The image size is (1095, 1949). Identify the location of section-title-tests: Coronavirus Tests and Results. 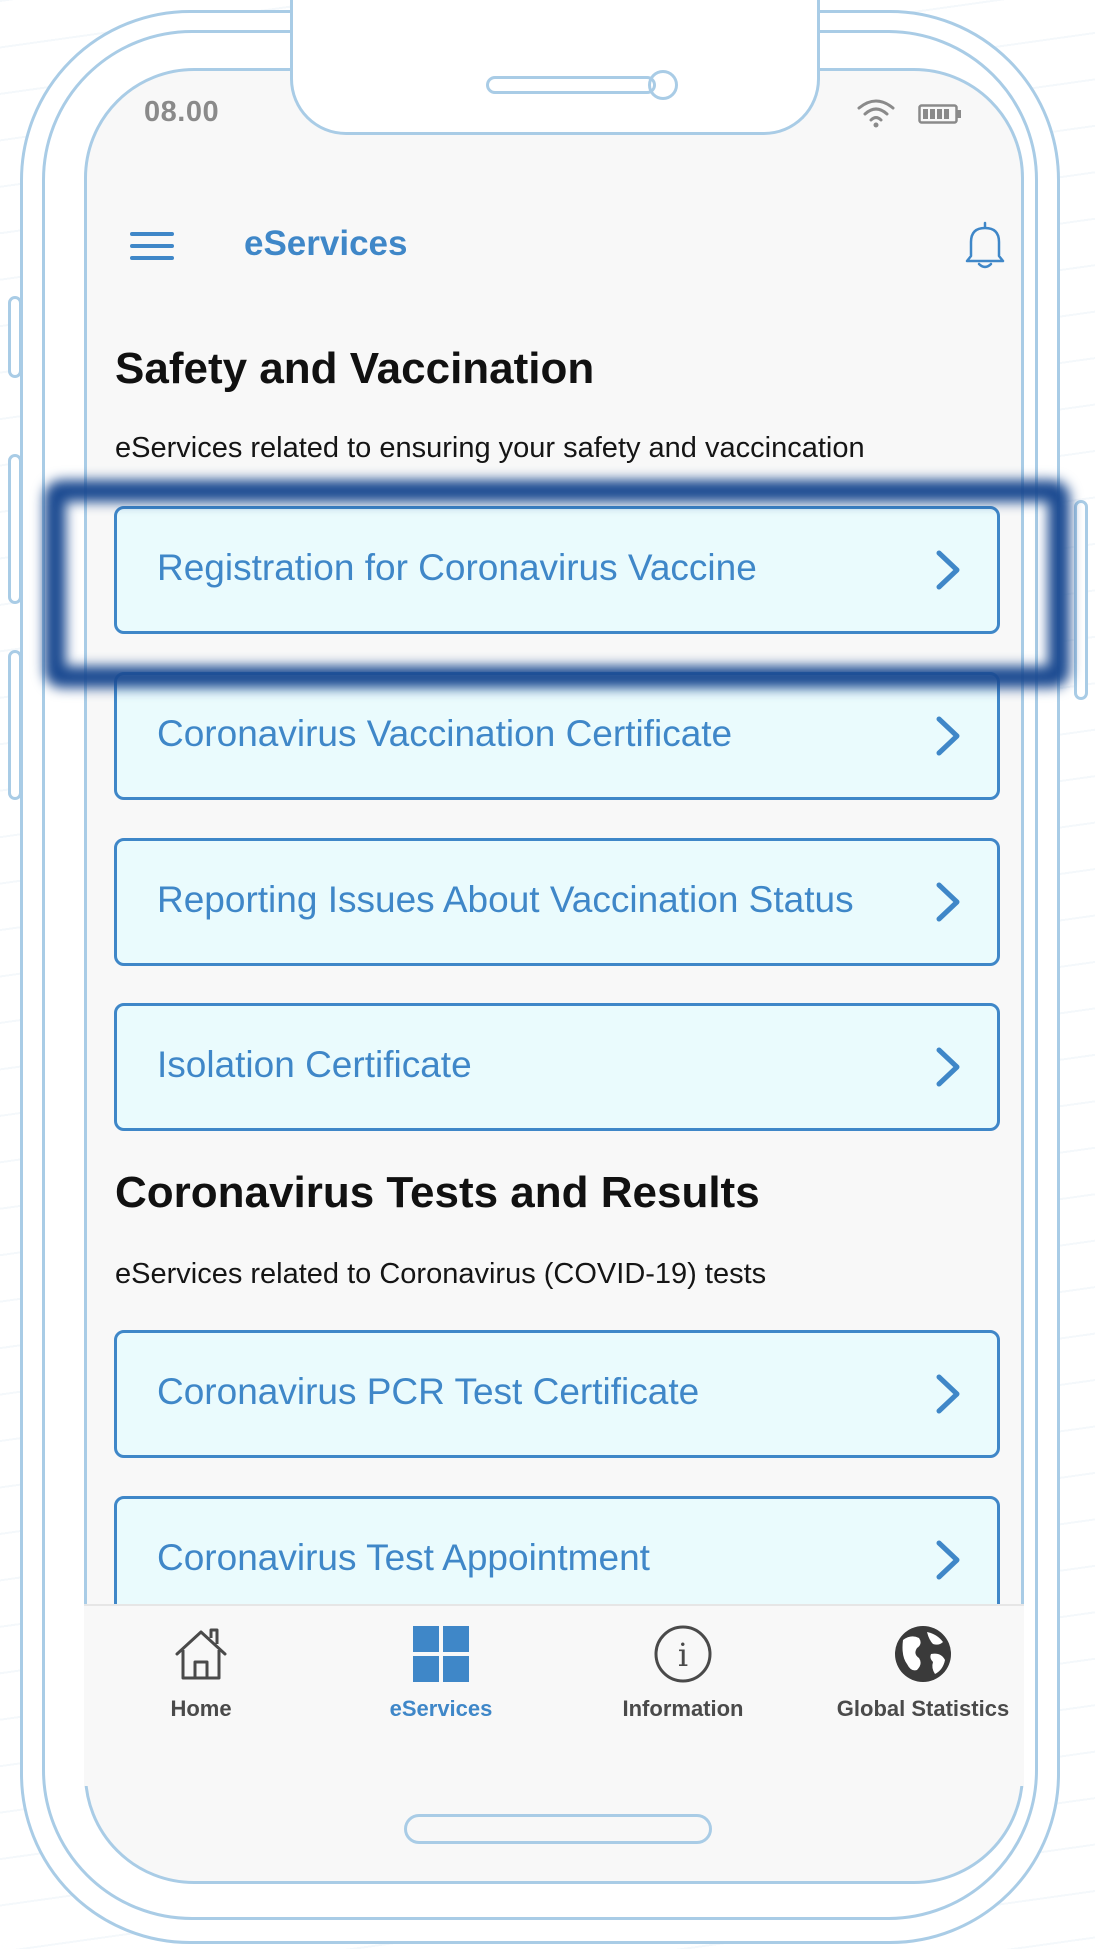
(437, 1192).